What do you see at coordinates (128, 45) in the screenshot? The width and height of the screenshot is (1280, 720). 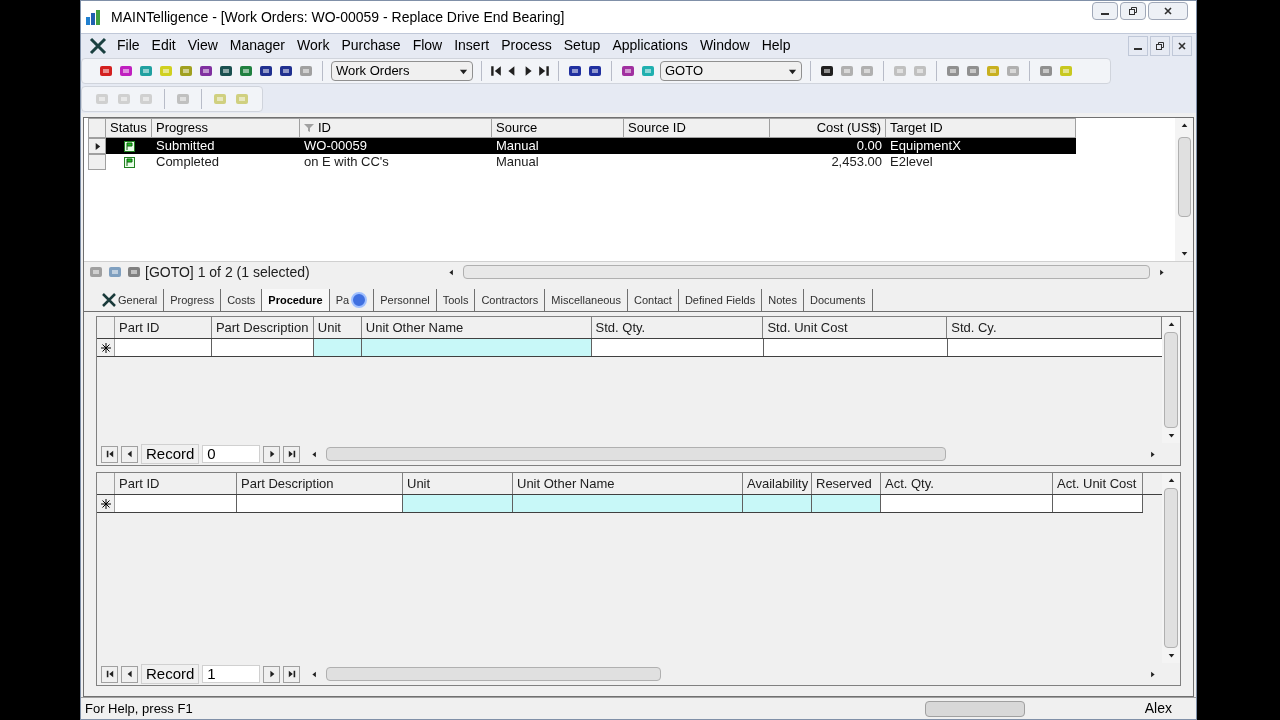 I see `menu-item: File` at bounding box center [128, 45].